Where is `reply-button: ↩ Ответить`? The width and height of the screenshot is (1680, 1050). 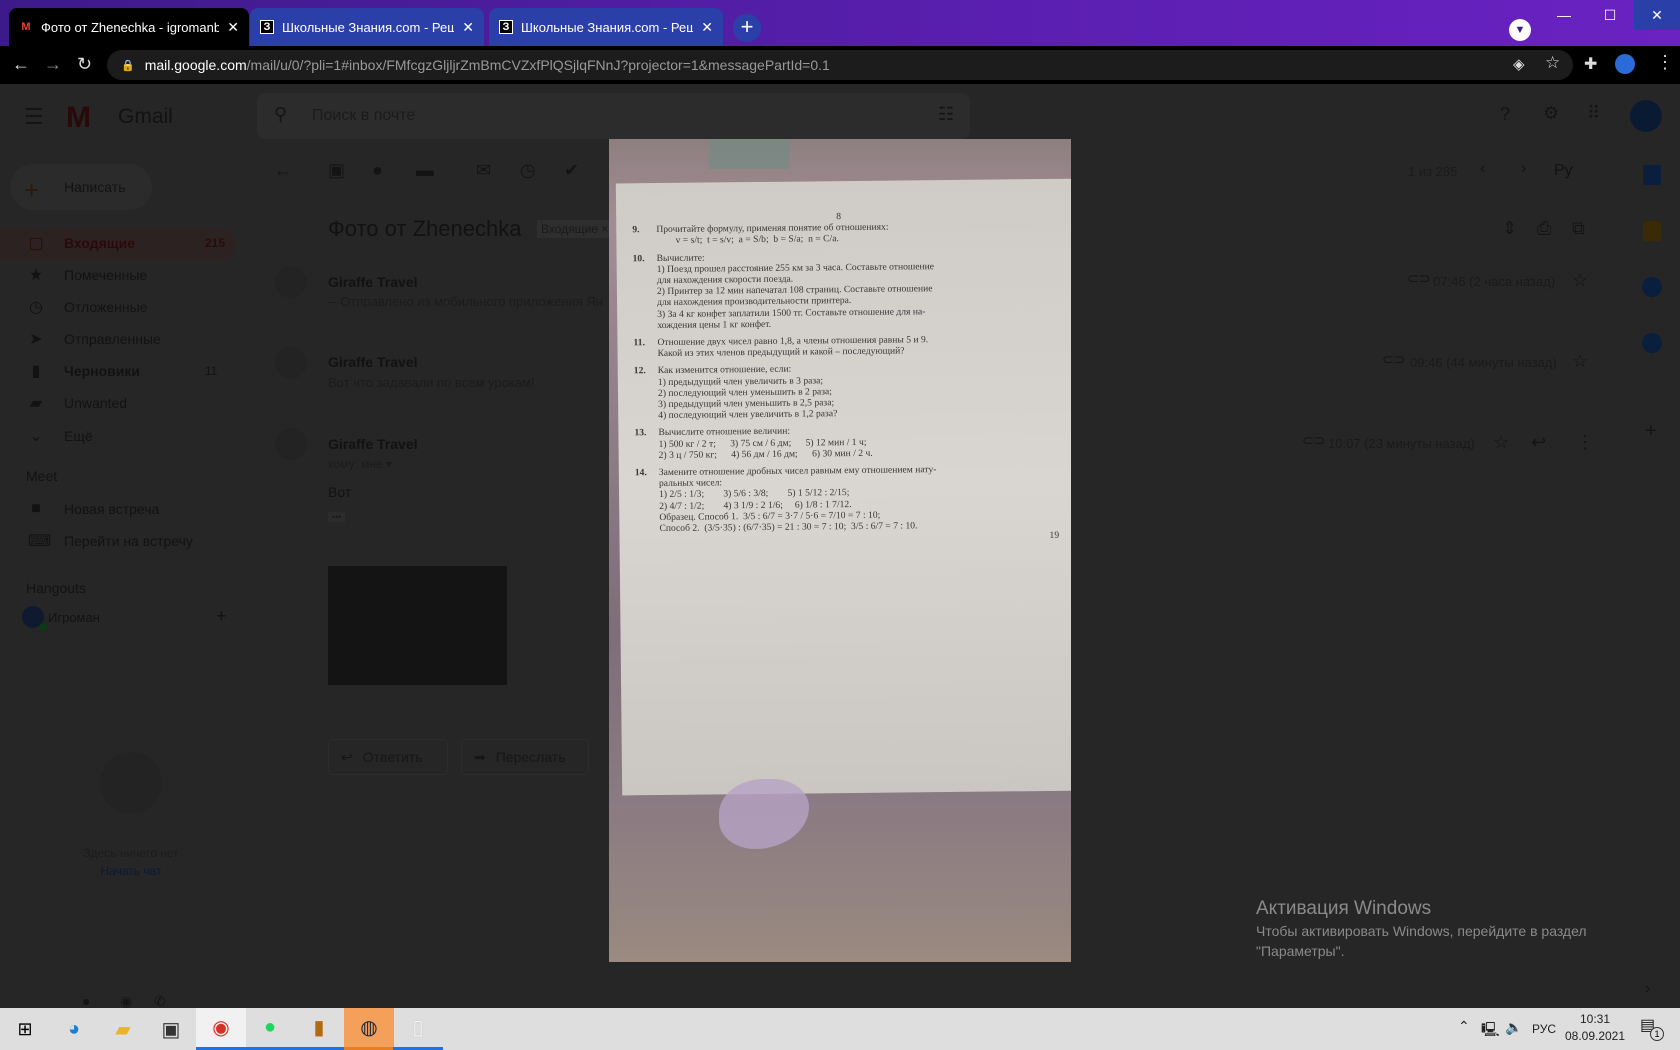
reply-button: ↩ Ответить is located at coordinates (388, 757).